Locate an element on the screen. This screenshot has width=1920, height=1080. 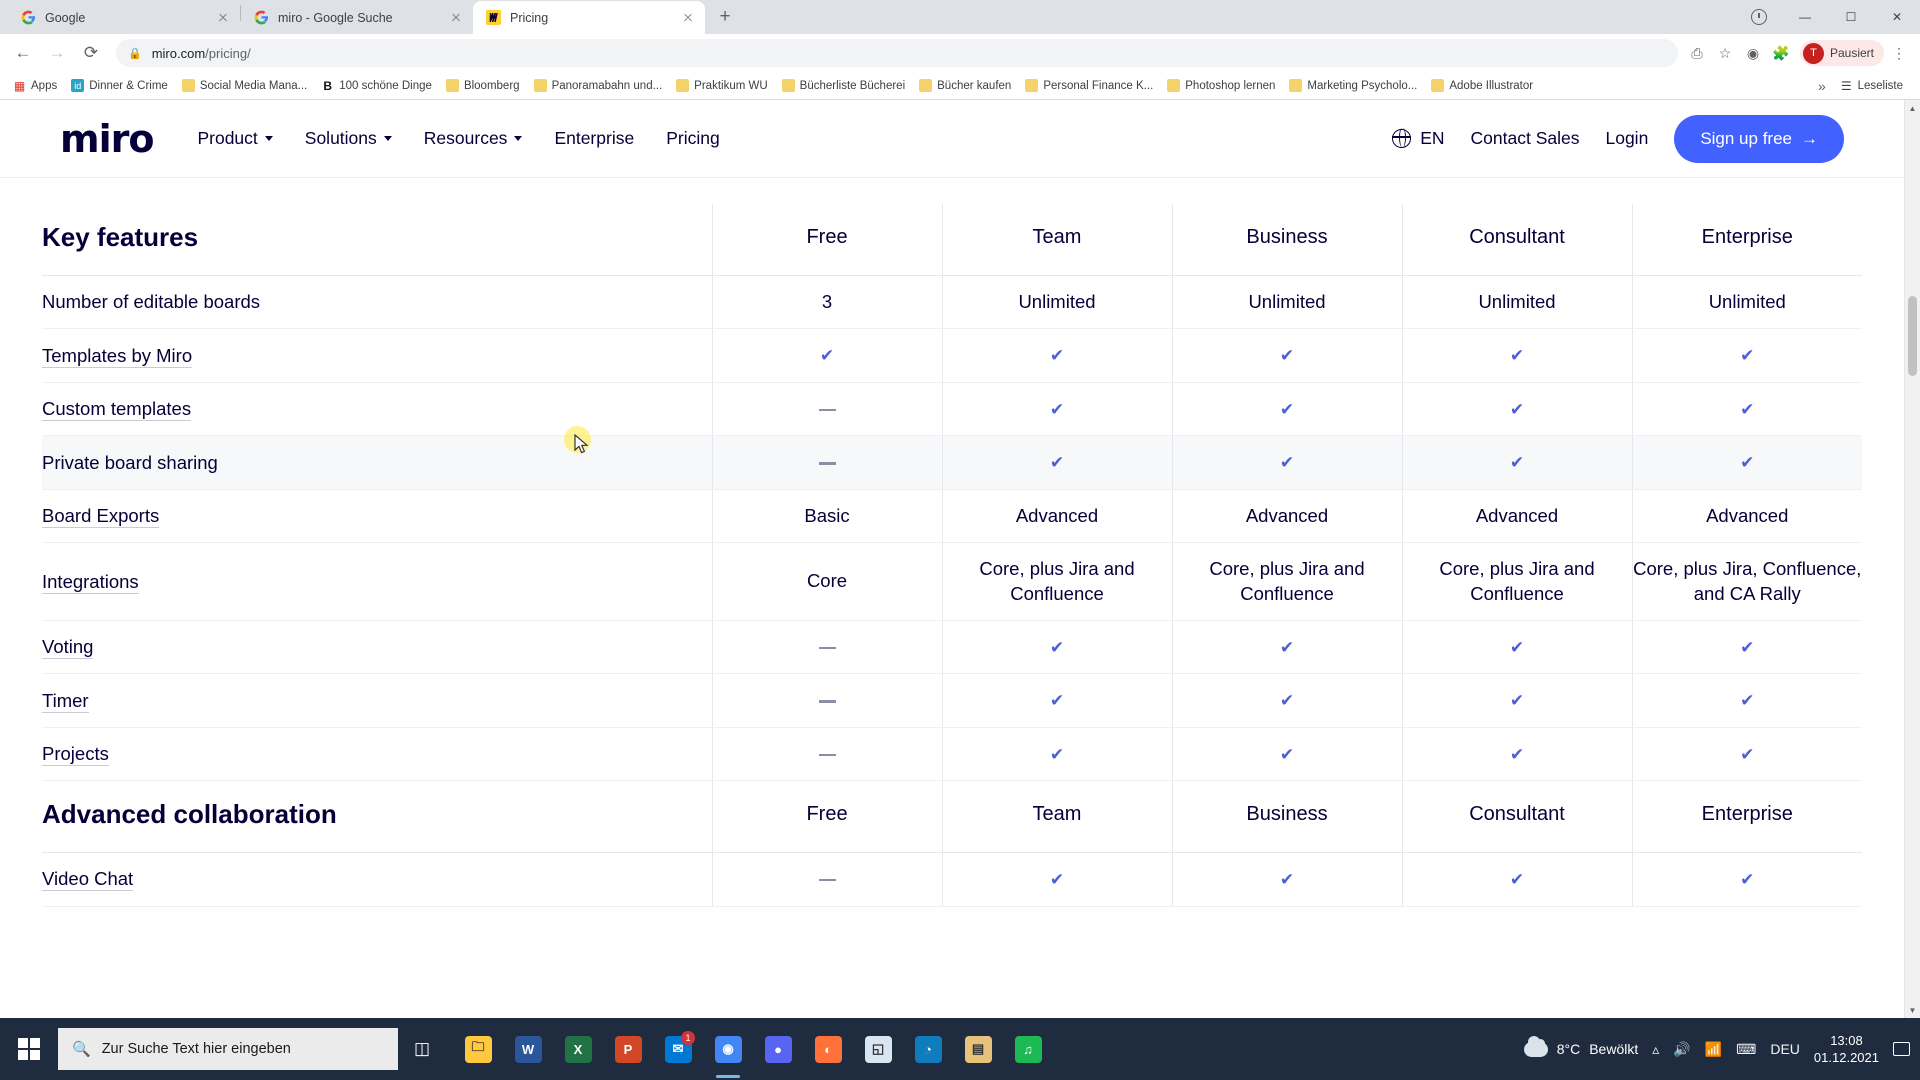
page-scrollbar: ▲ ▼ is located at coordinates (1912, 559).